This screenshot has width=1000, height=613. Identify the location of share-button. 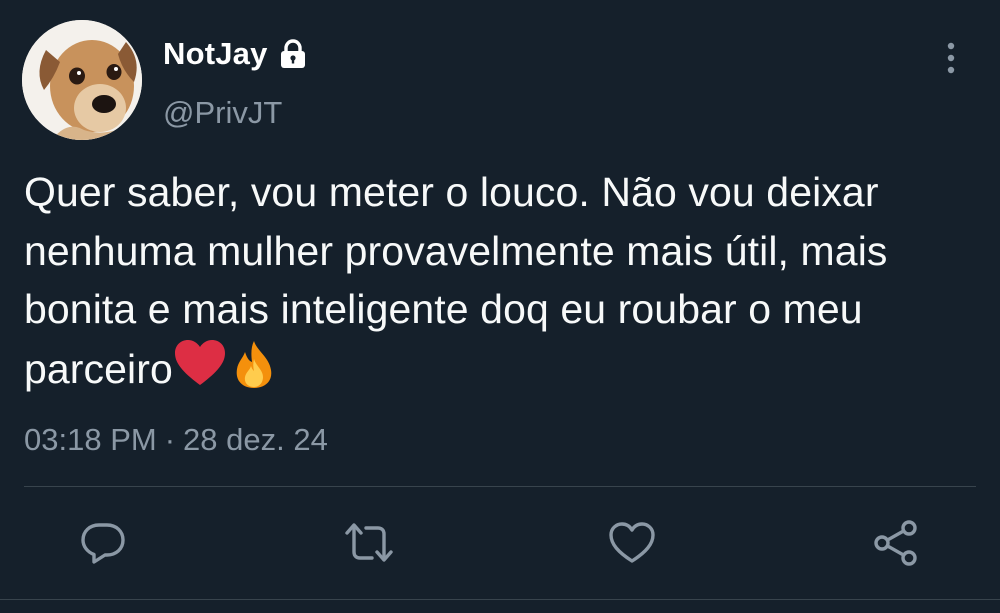
(896, 543).